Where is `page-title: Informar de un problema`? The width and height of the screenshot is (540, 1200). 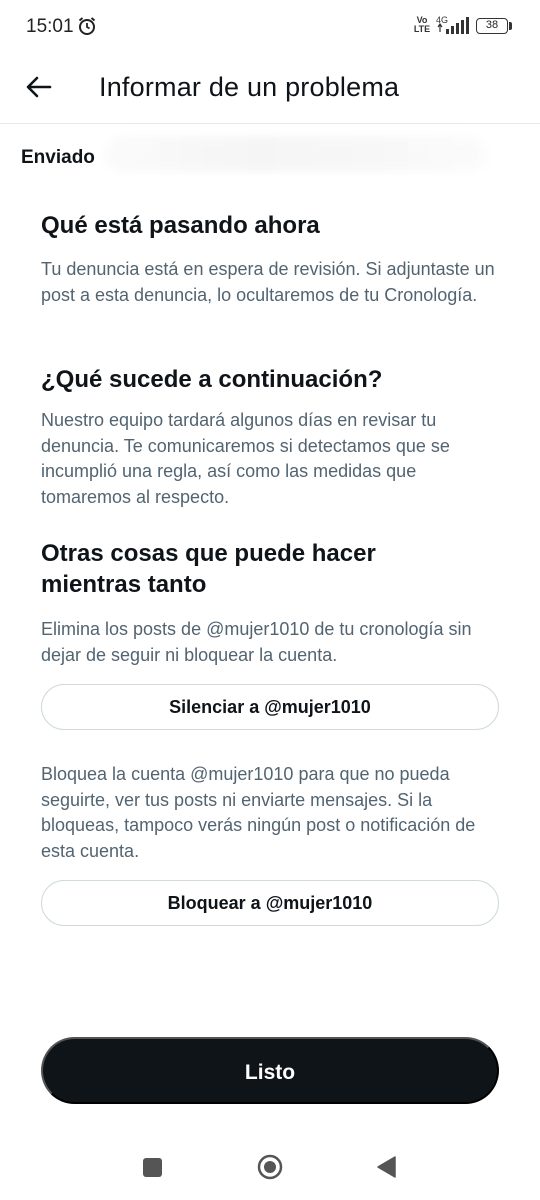
page-title: Informar de un problema is located at coordinates (249, 87).